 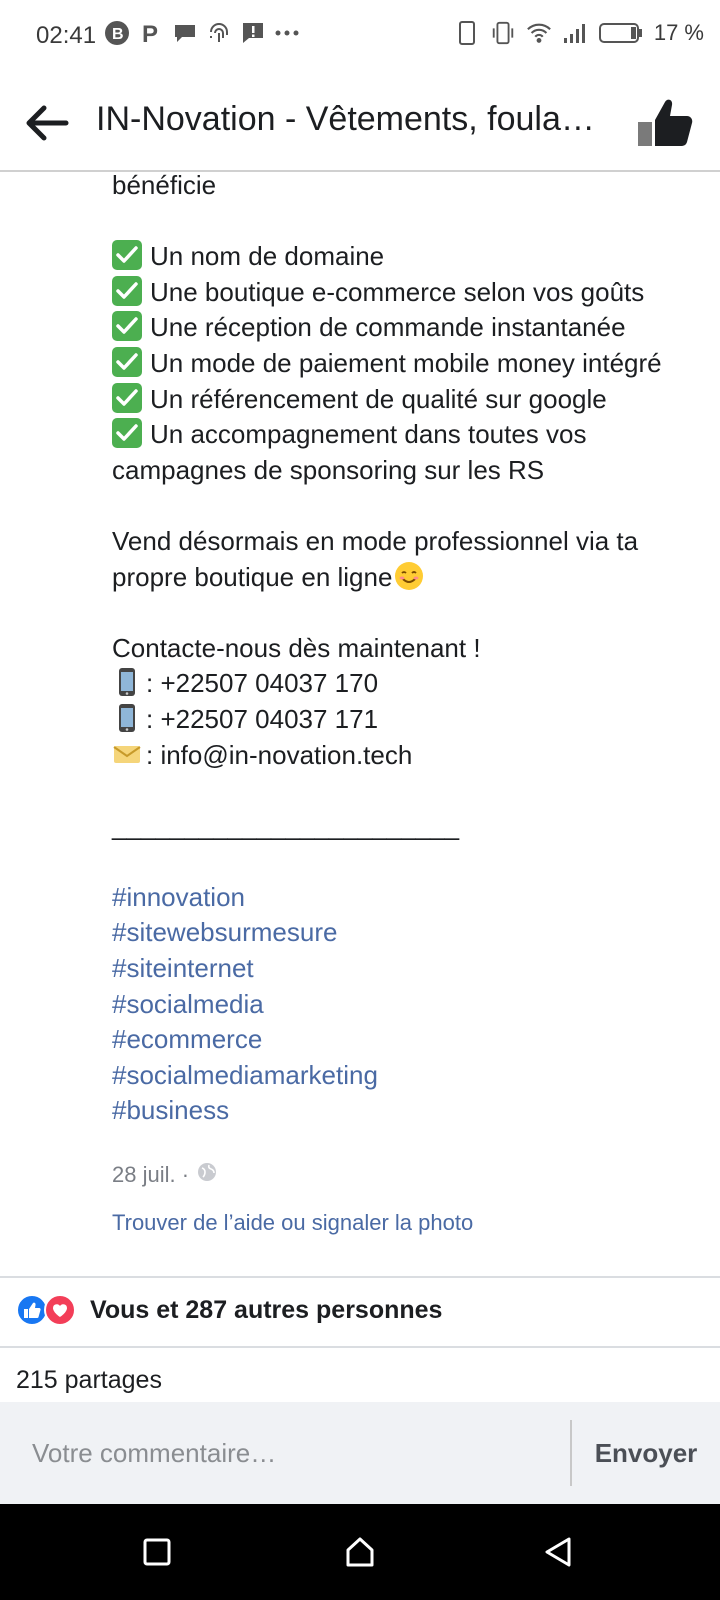 I want to click on recent-apps-button, so click(x=157, y=1552).